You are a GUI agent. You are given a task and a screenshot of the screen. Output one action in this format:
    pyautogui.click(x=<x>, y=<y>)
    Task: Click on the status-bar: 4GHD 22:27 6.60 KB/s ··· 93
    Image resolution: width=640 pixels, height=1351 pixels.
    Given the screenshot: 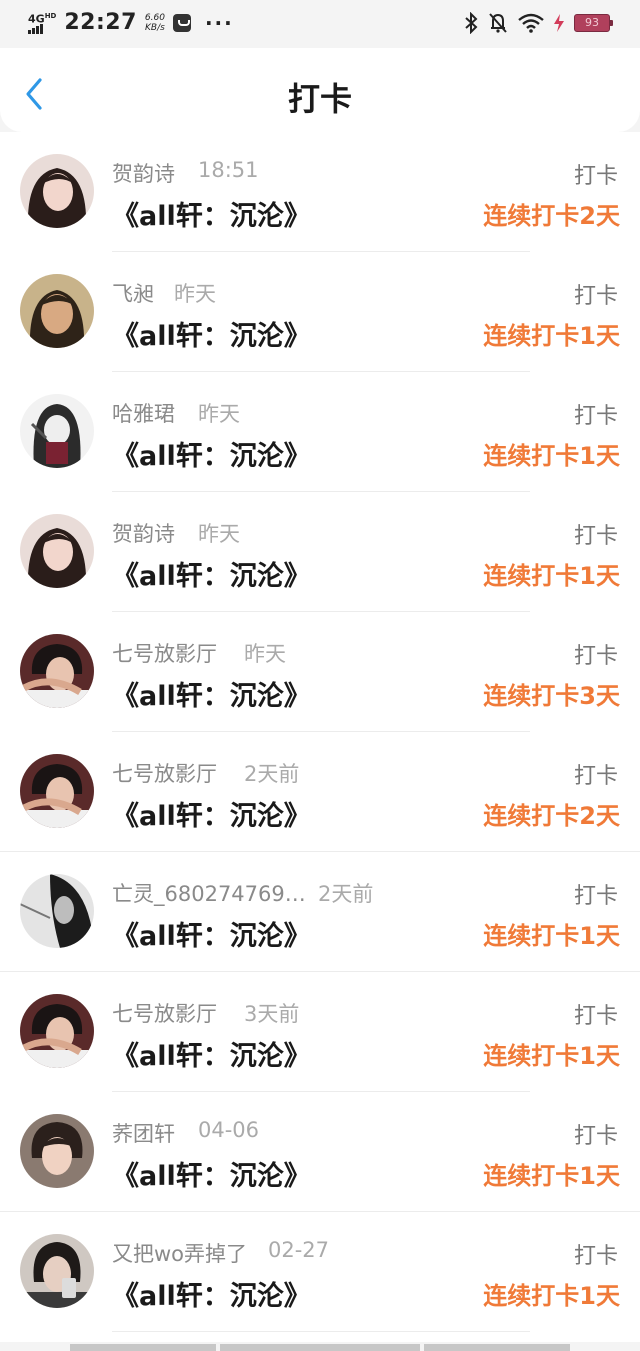 What is the action you would take?
    pyautogui.click(x=320, y=24)
    